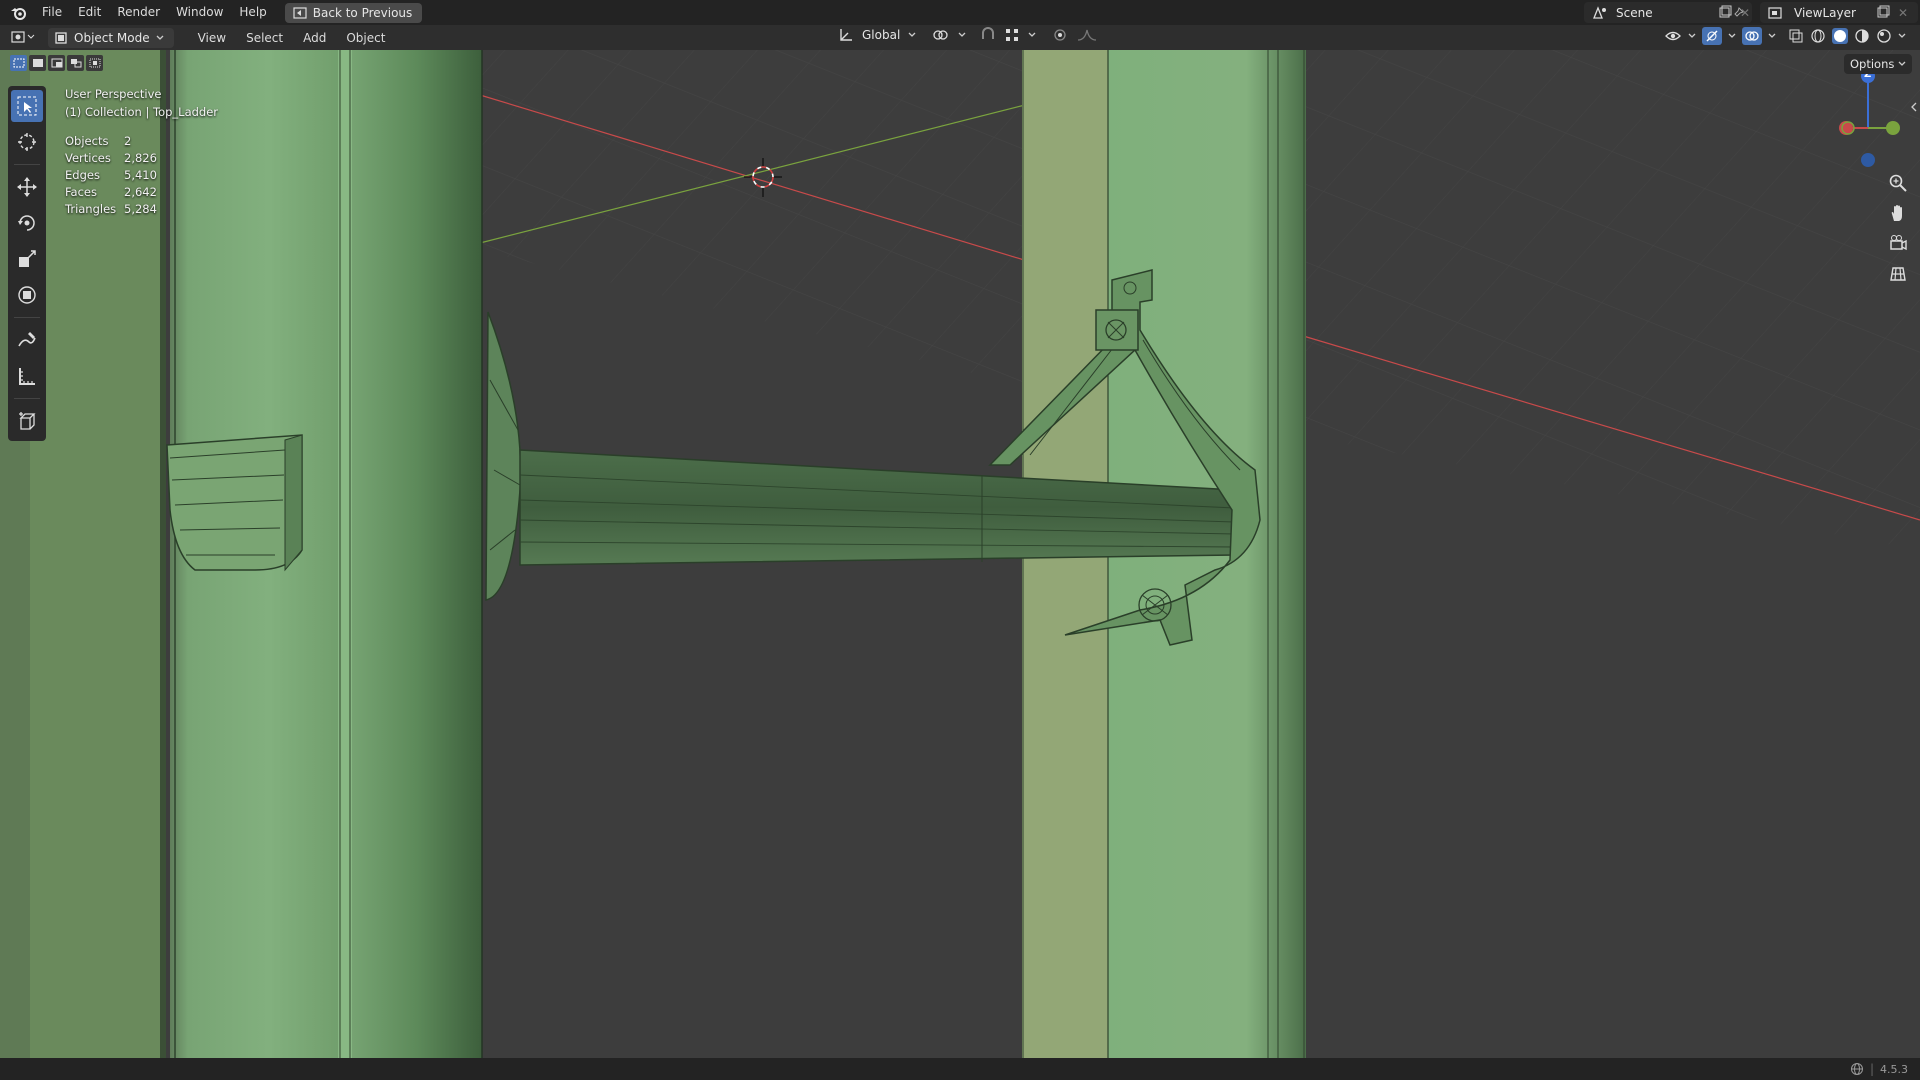  Describe the element at coordinates (1745, 13) in the screenshot. I see `delete-scene-icon: ✕` at that location.